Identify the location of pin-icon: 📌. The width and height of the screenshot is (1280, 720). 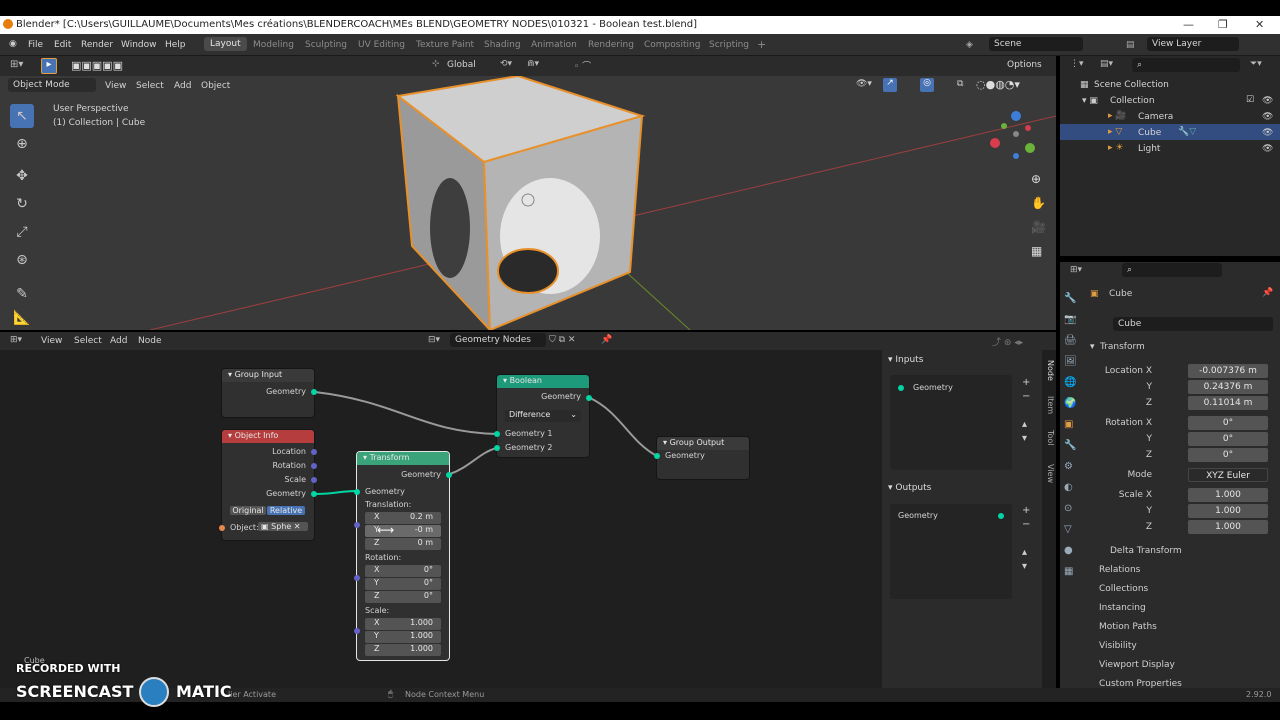
(1267, 293).